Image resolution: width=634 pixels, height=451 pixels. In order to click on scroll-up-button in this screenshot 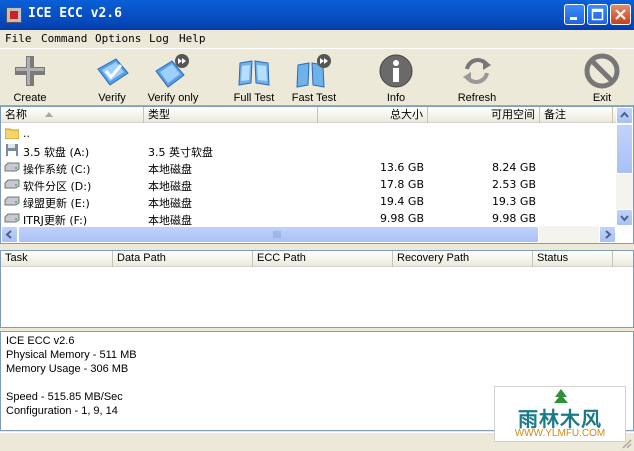, I will do `click(624, 115)`.